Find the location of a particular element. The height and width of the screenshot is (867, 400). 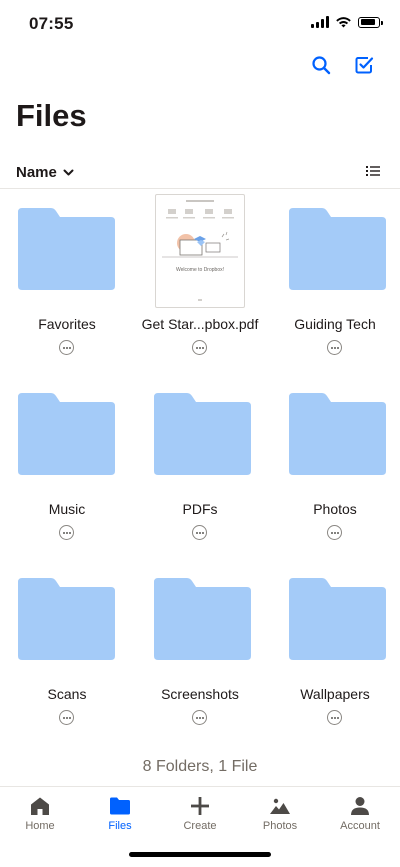

sort-label: Name is located at coordinates (36, 172).